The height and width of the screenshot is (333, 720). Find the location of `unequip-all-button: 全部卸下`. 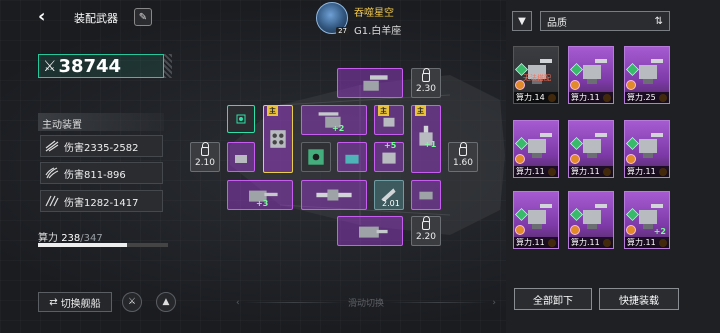

unequip-all-button: 全部卸下 is located at coordinates (553, 299).